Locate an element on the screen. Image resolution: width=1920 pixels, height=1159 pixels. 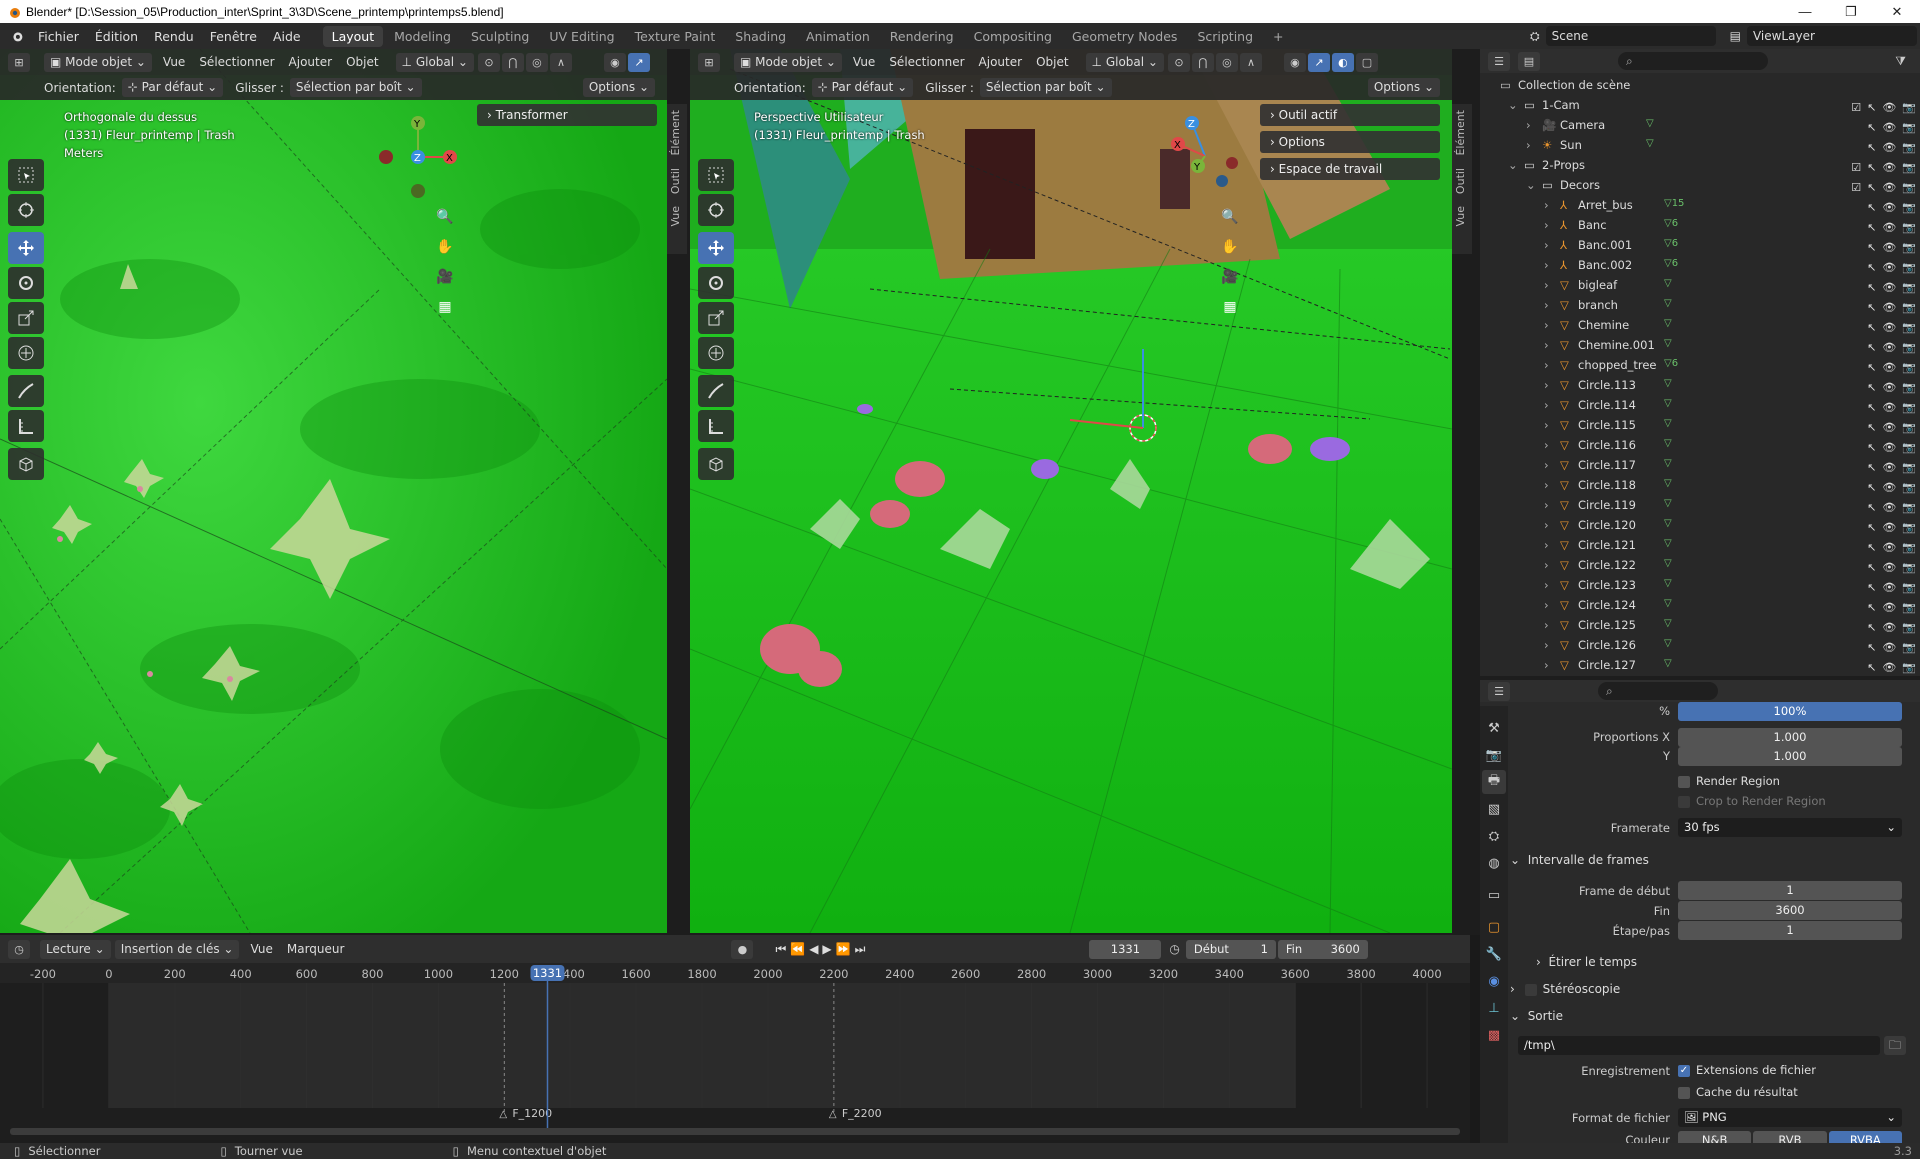
tab-item: Élément is located at coordinates (675, 133).